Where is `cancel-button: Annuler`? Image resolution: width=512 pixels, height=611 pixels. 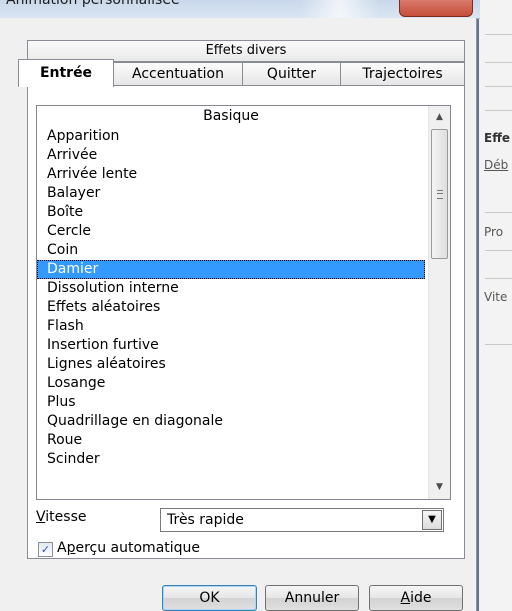 cancel-button: Annuler is located at coordinates (312, 598).